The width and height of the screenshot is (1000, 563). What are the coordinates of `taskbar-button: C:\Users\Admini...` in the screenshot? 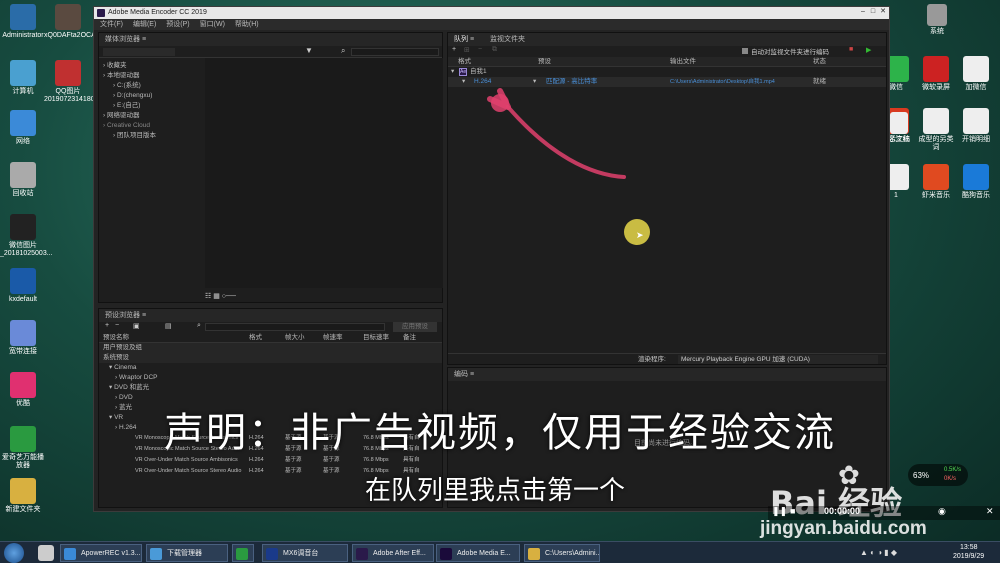 It's located at (562, 553).